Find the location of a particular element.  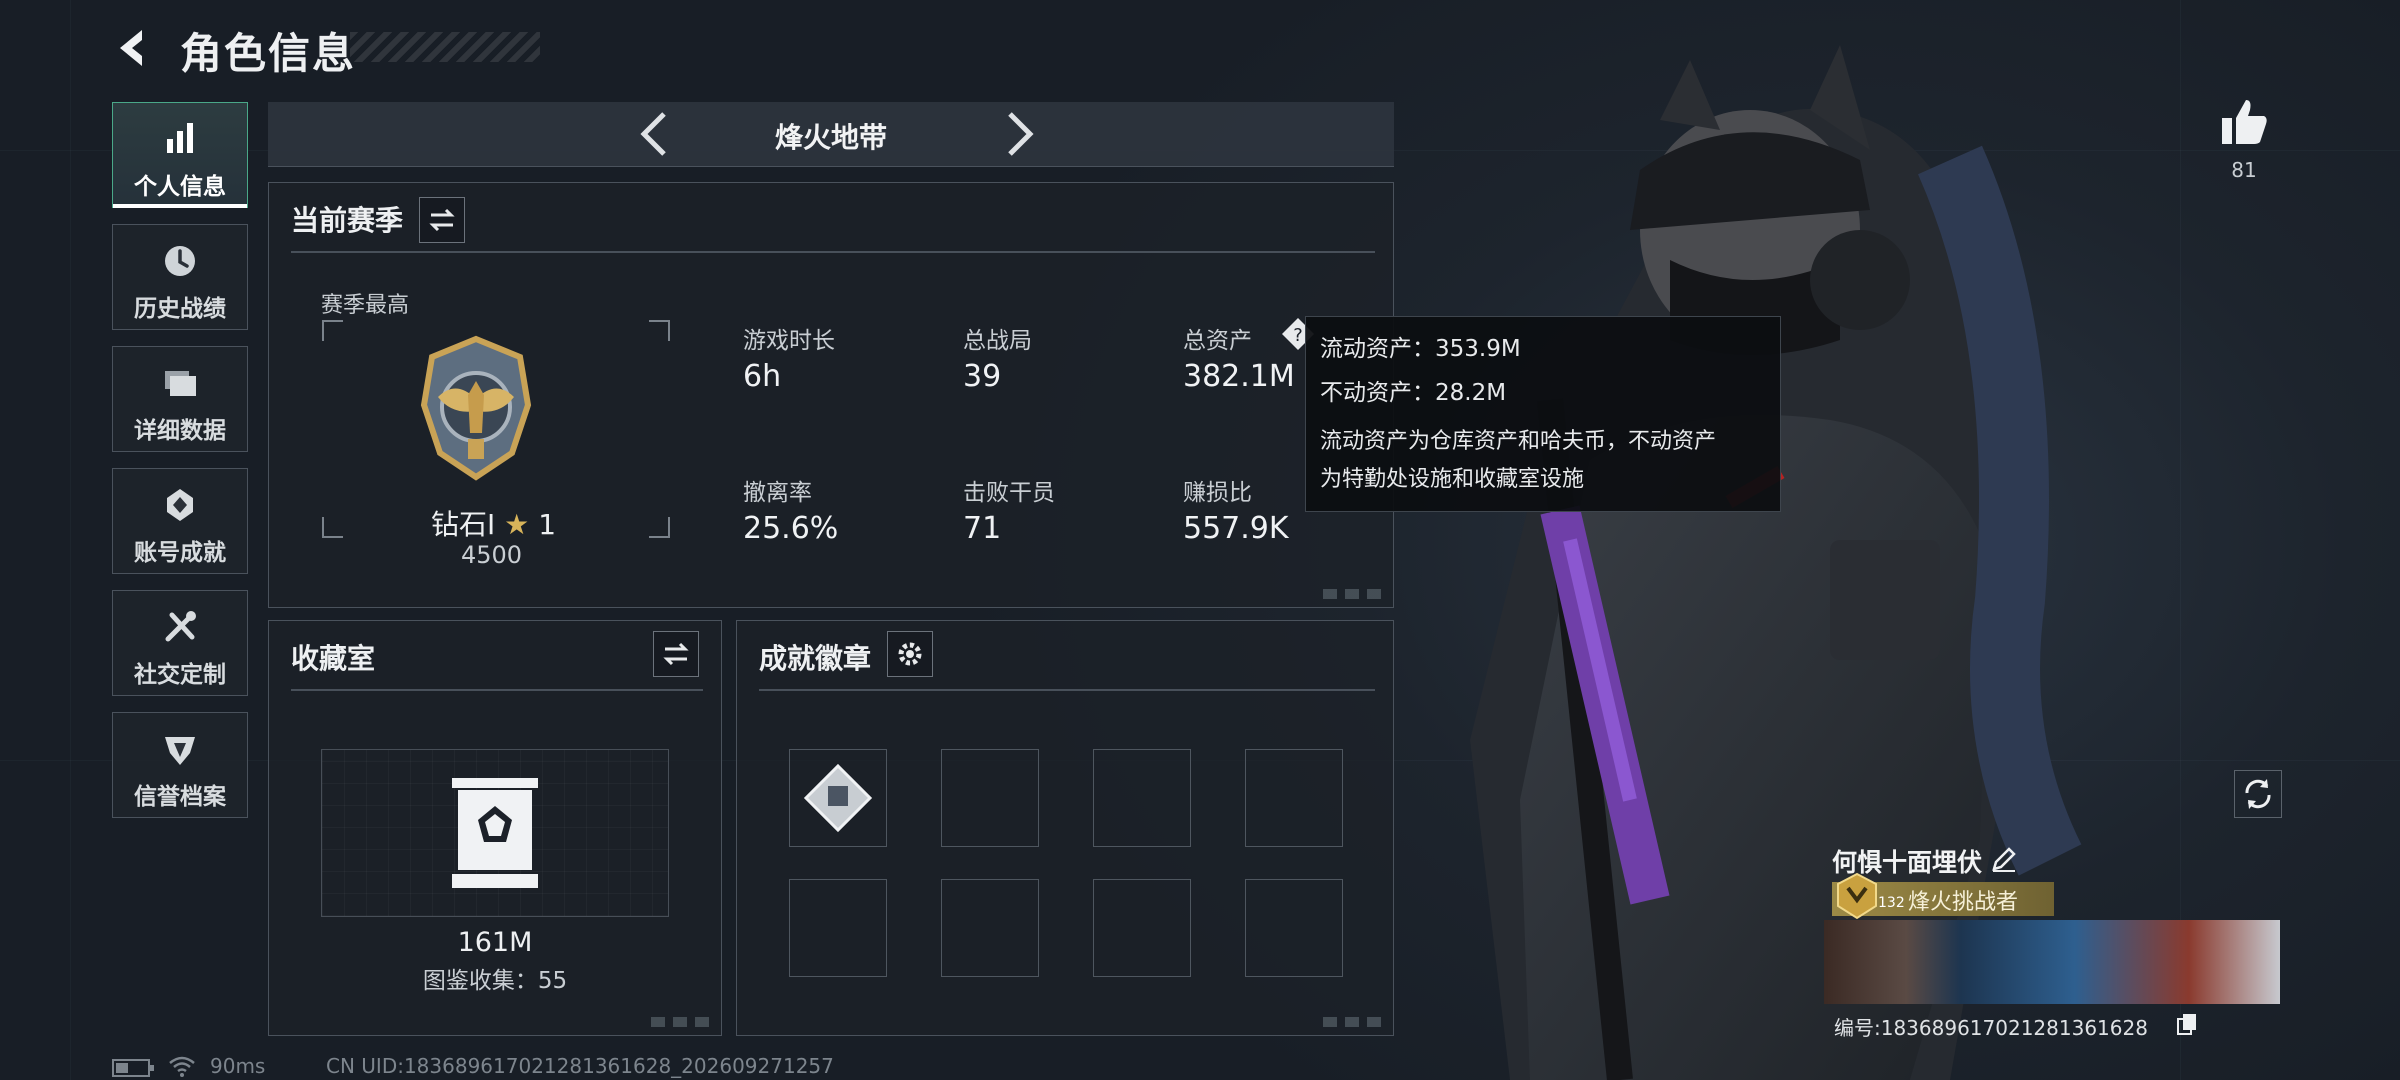

season-title: 当前赛季 is located at coordinates (347, 220).